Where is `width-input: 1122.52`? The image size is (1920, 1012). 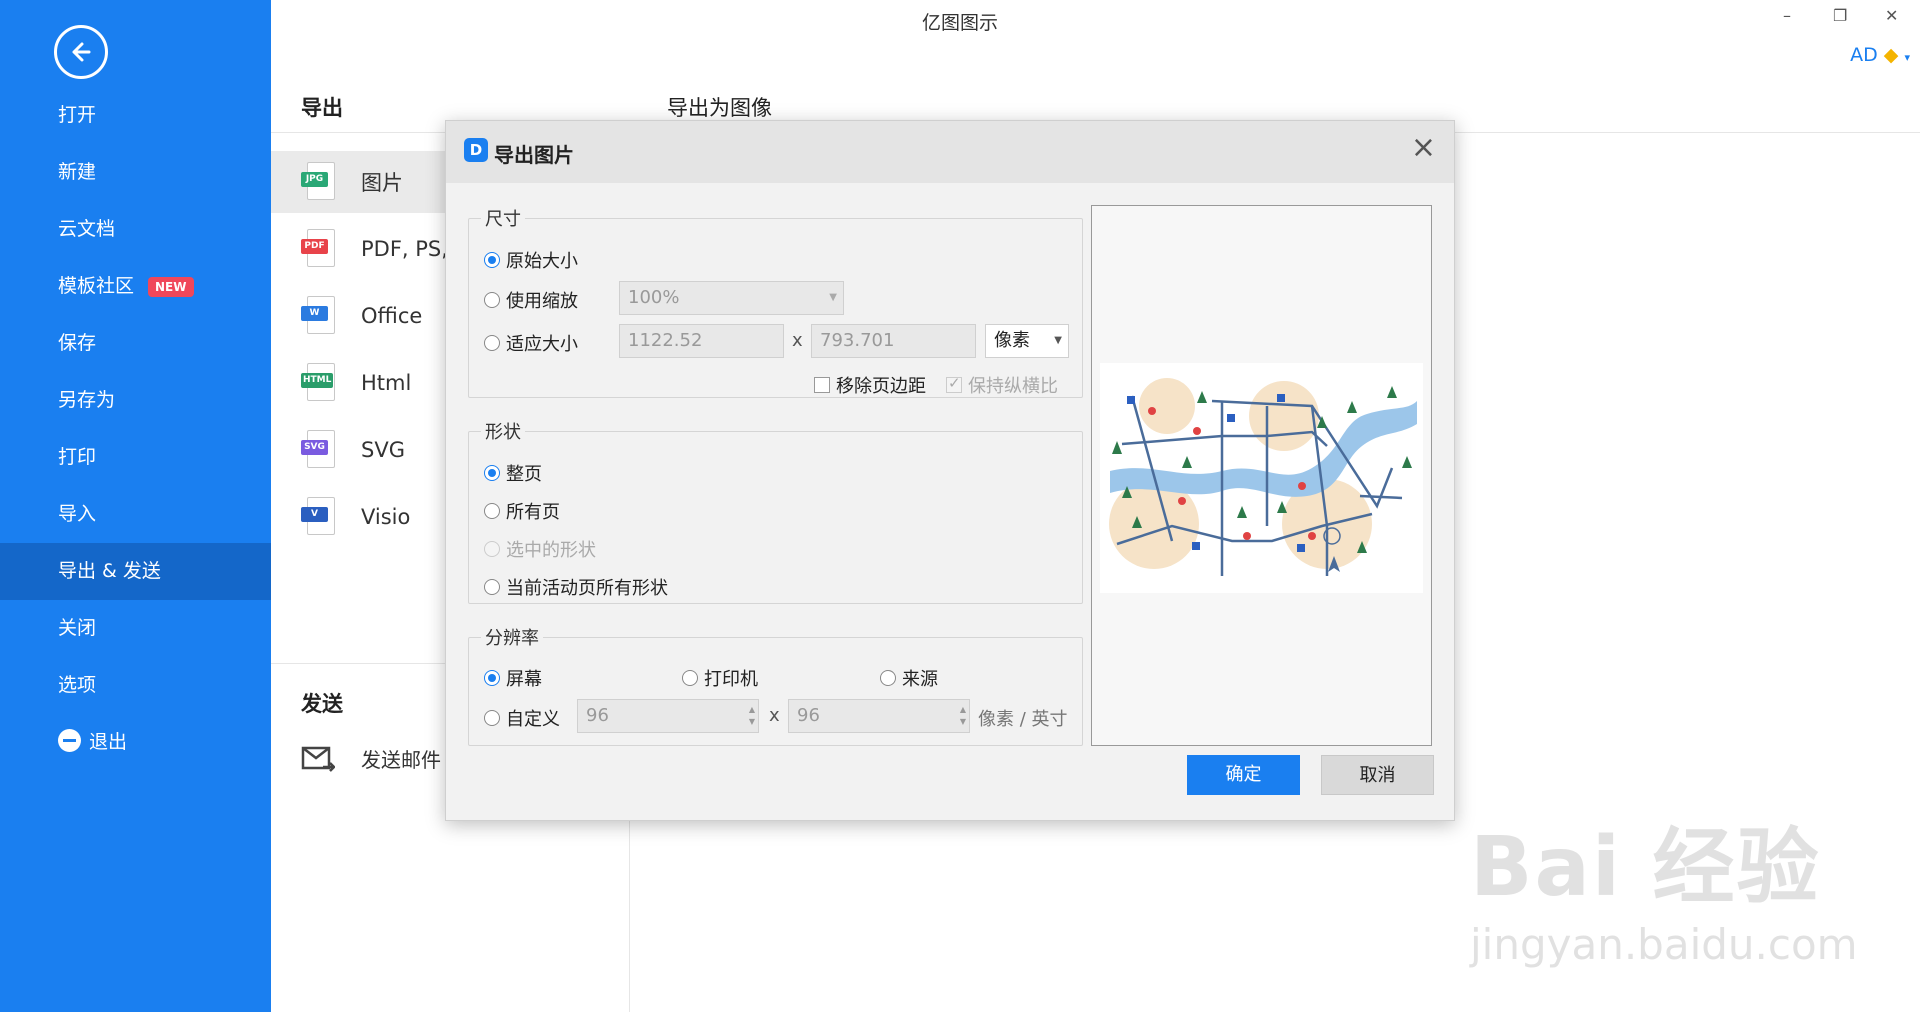 width-input: 1122.52 is located at coordinates (701, 341).